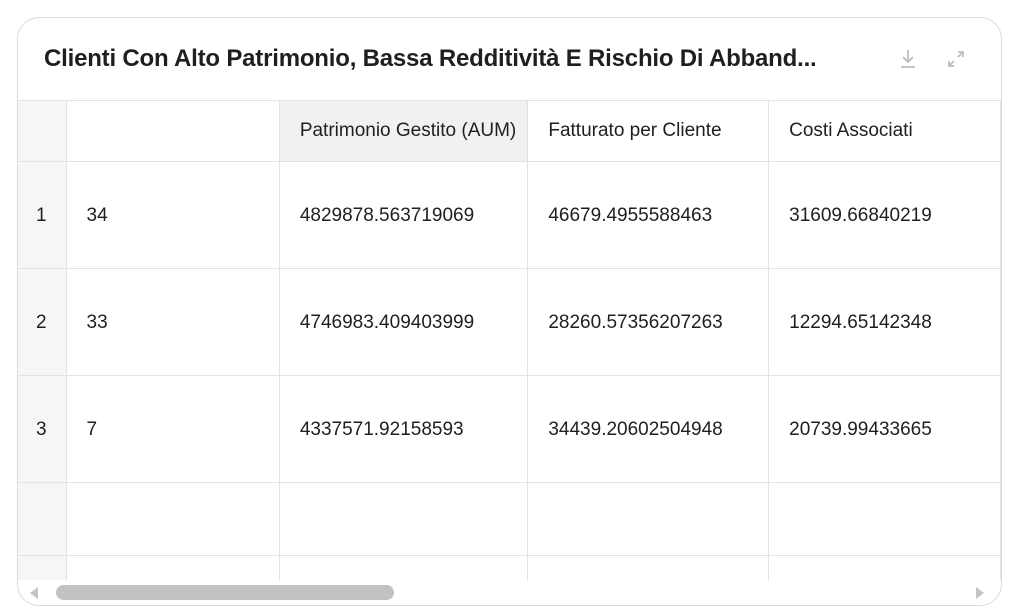 The image size is (1024, 616). I want to click on row-index-cell: 3, so click(42, 429).